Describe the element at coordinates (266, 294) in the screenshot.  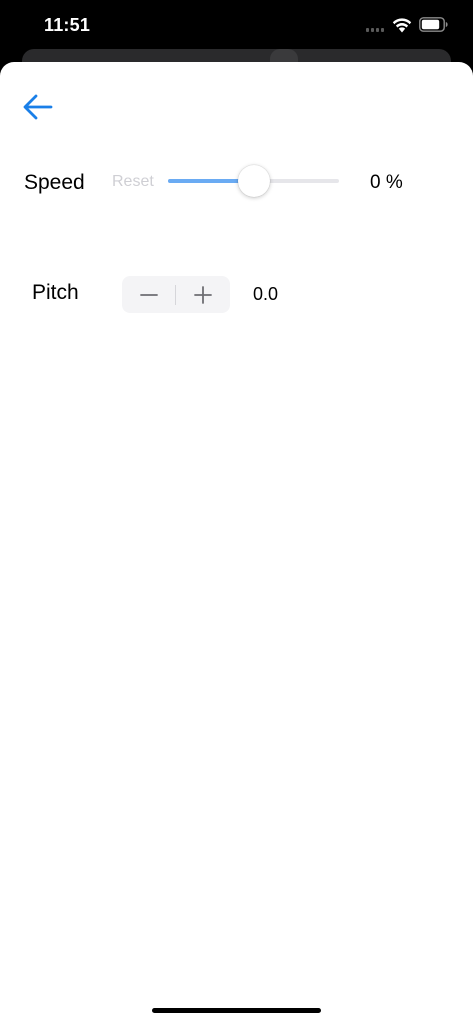
I see `pitch-value: 0.0` at that location.